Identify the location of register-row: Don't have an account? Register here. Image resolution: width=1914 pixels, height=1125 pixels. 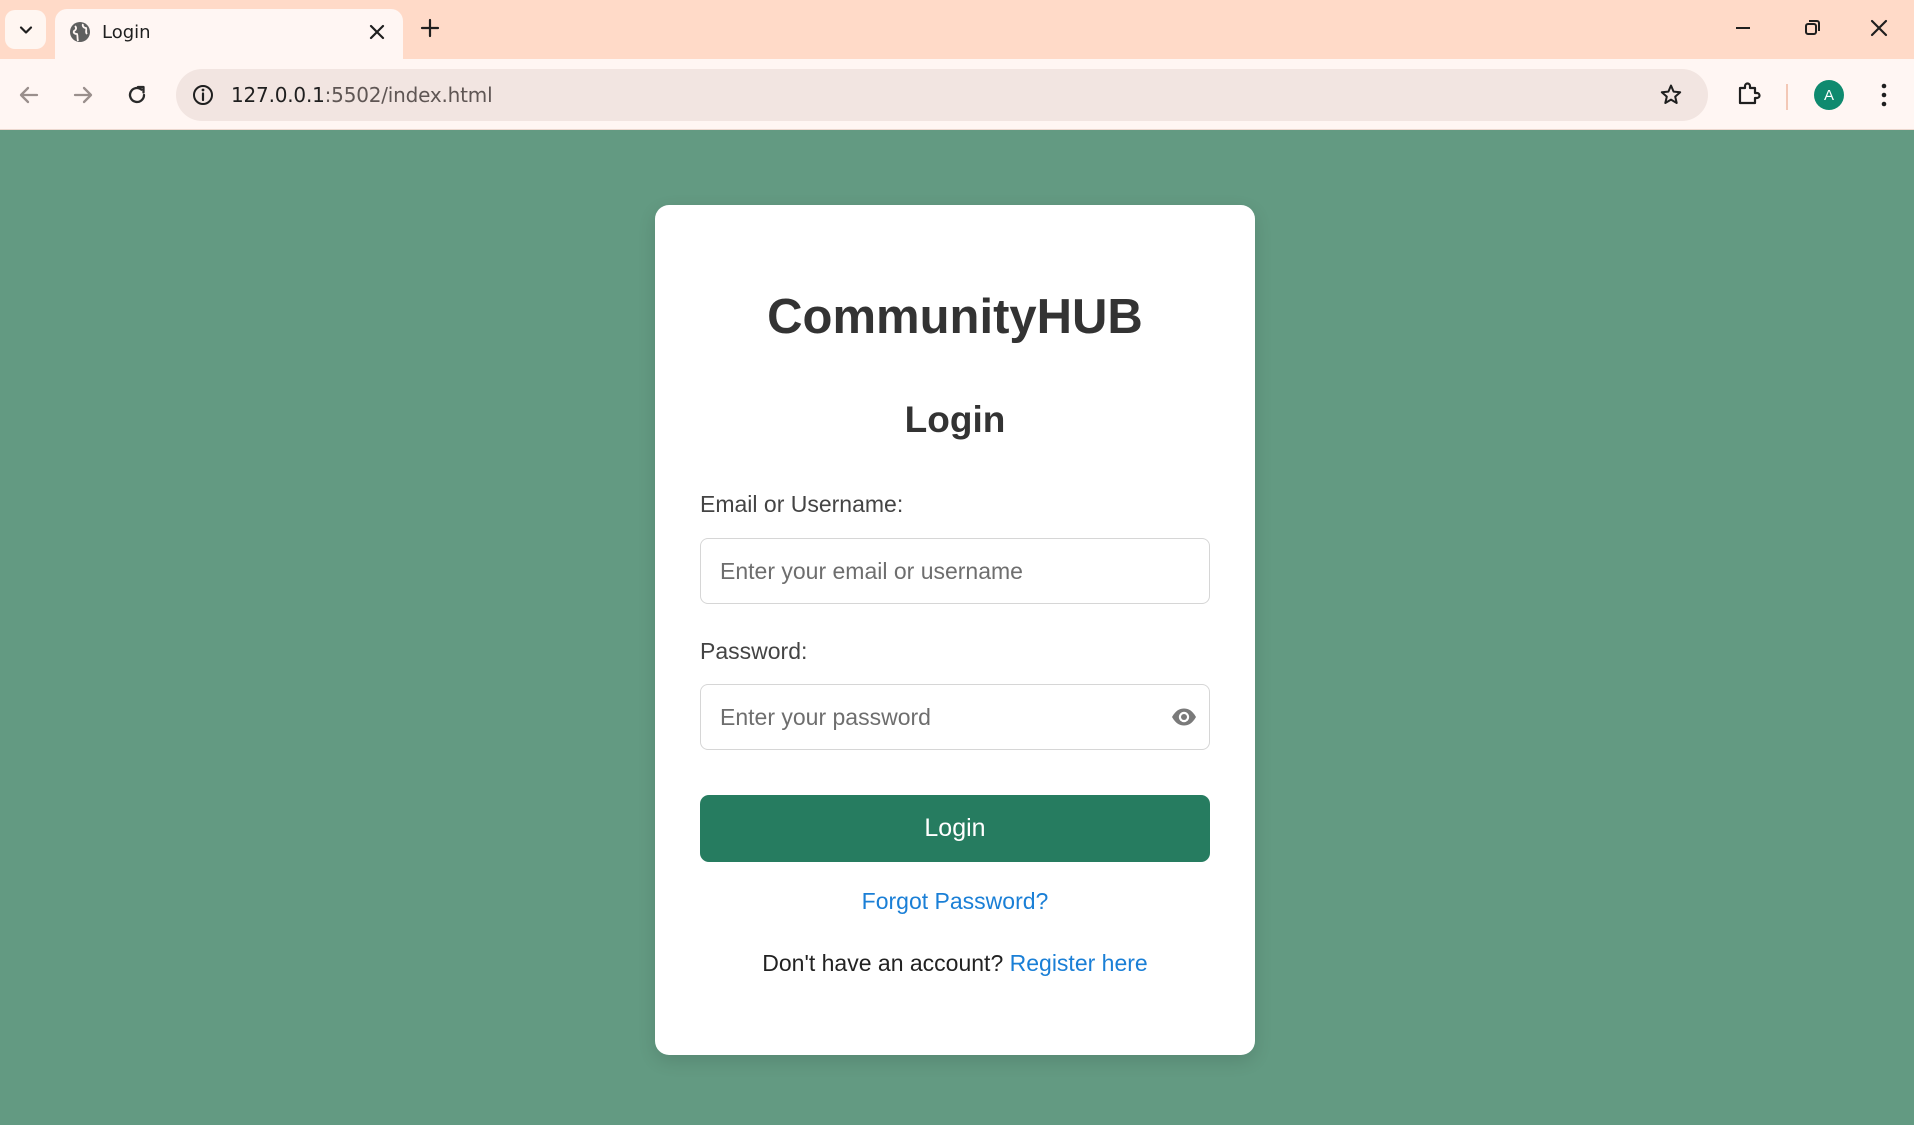
(955, 963).